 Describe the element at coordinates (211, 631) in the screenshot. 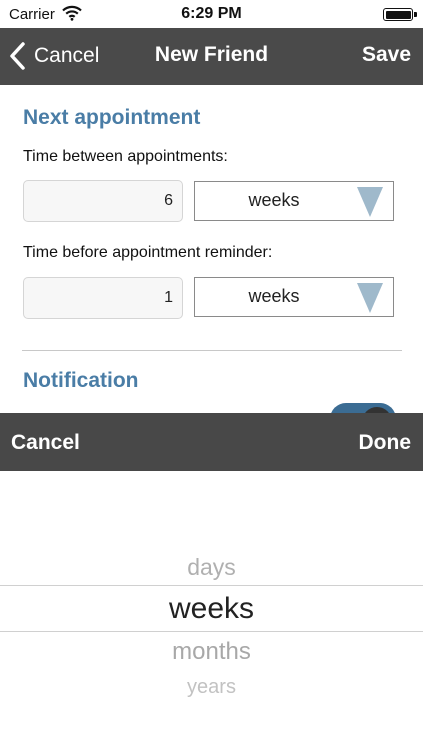

I see `picker-selection-line-bottom` at that location.